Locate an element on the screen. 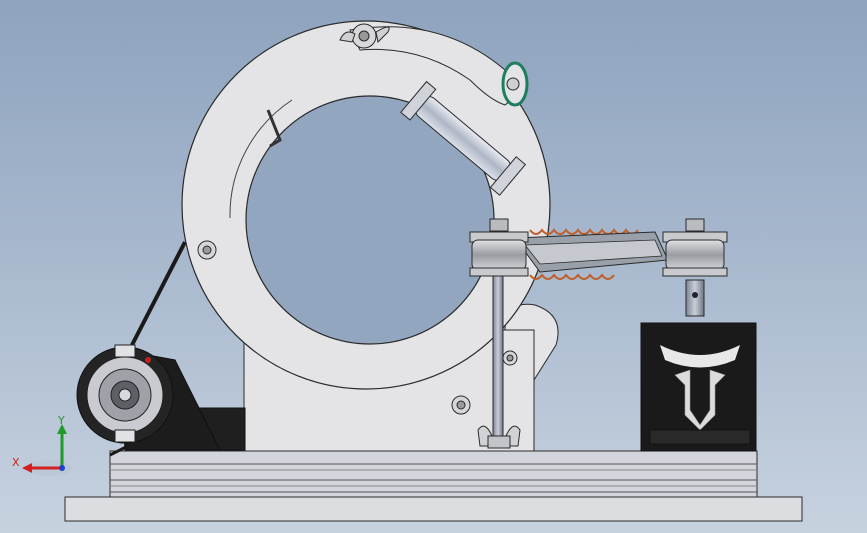 This screenshot has height=533, width=867. coordinate-triad: X Y is located at coordinates (42, 445).